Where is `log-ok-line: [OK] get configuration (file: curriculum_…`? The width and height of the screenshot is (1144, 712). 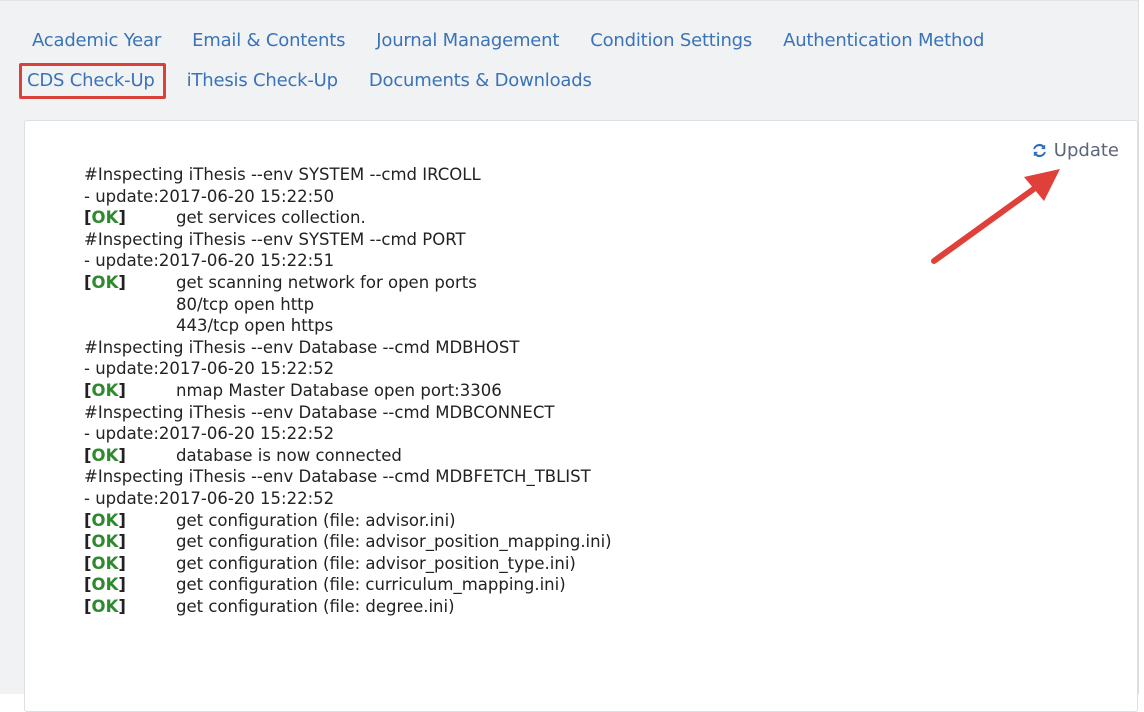 log-ok-line: [OK] get configuration (file: curriculum_… is located at coordinates (348, 585).